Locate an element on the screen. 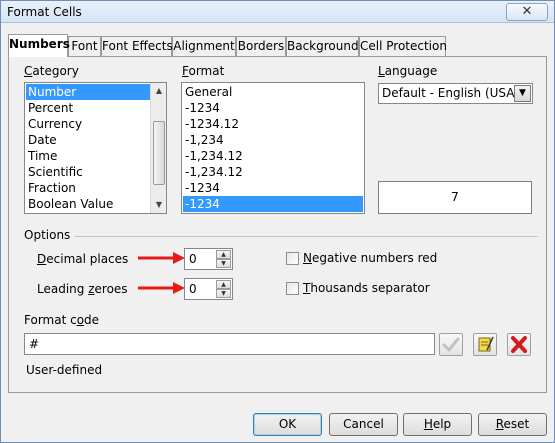  cancel-button: Cancel is located at coordinates (363, 424).